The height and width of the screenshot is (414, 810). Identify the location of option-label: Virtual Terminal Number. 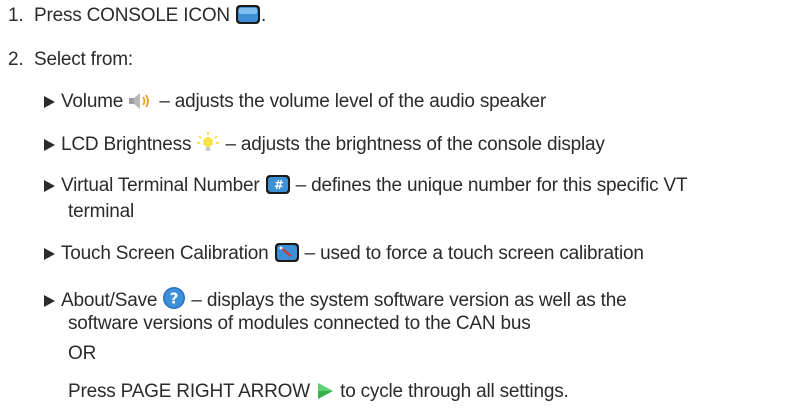
(160, 185).